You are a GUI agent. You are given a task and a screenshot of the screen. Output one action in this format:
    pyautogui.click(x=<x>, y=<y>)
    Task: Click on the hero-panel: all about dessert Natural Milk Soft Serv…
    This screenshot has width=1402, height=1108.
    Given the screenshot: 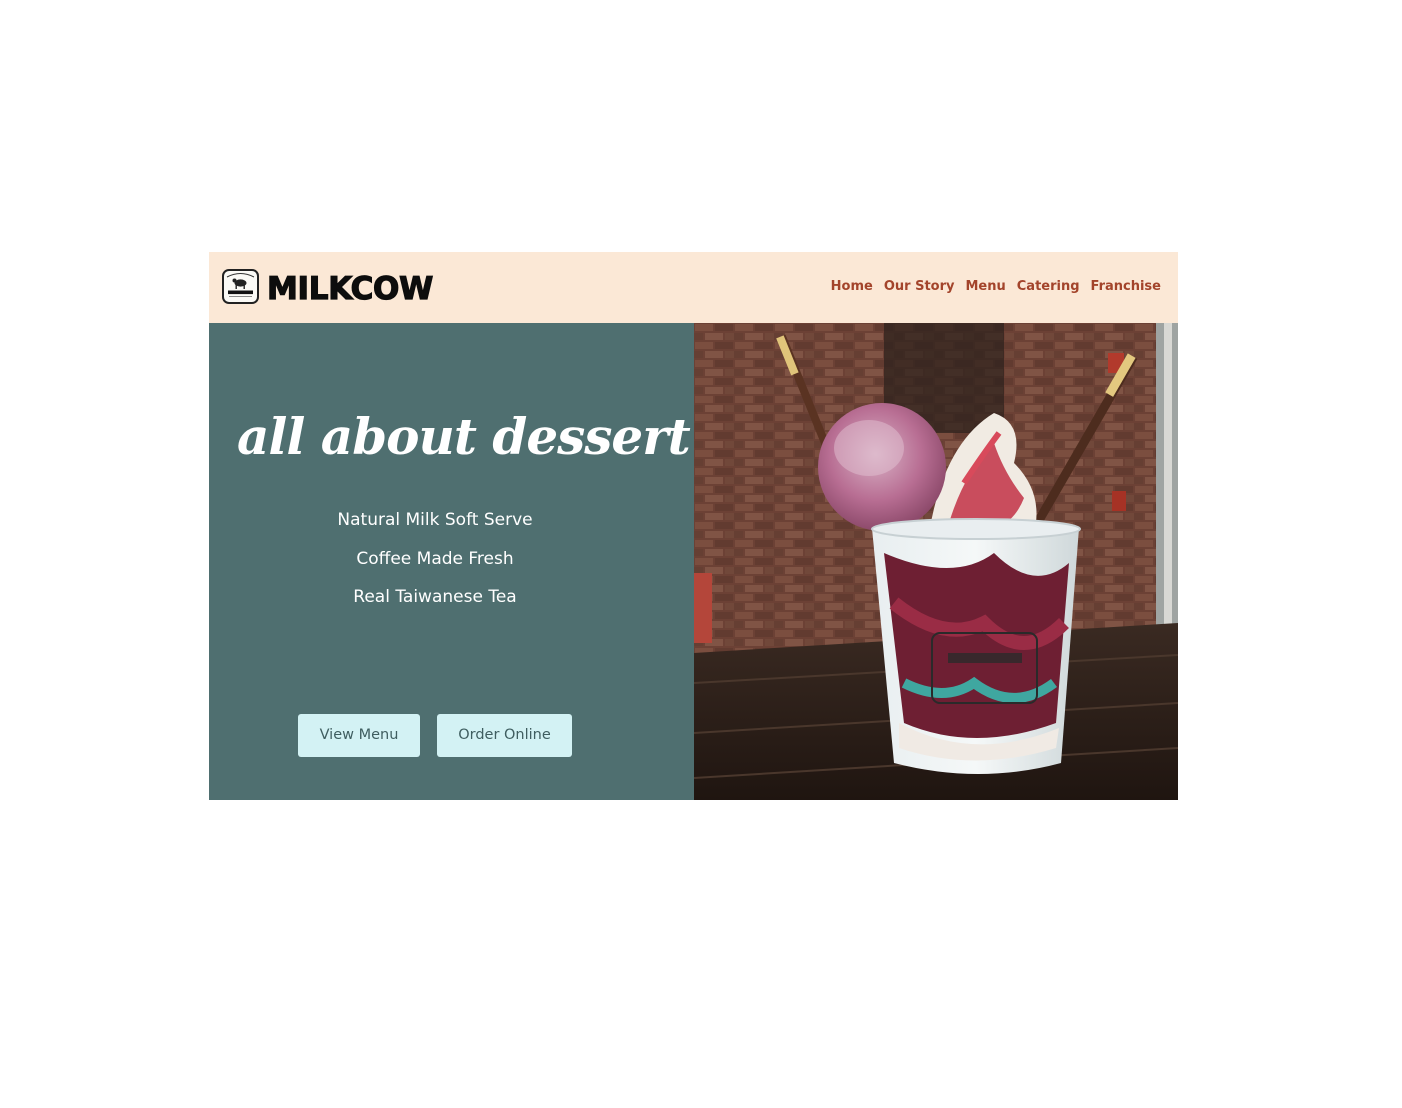 What is the action you would take?
    pyautogui.click(x=451, y=561)
    